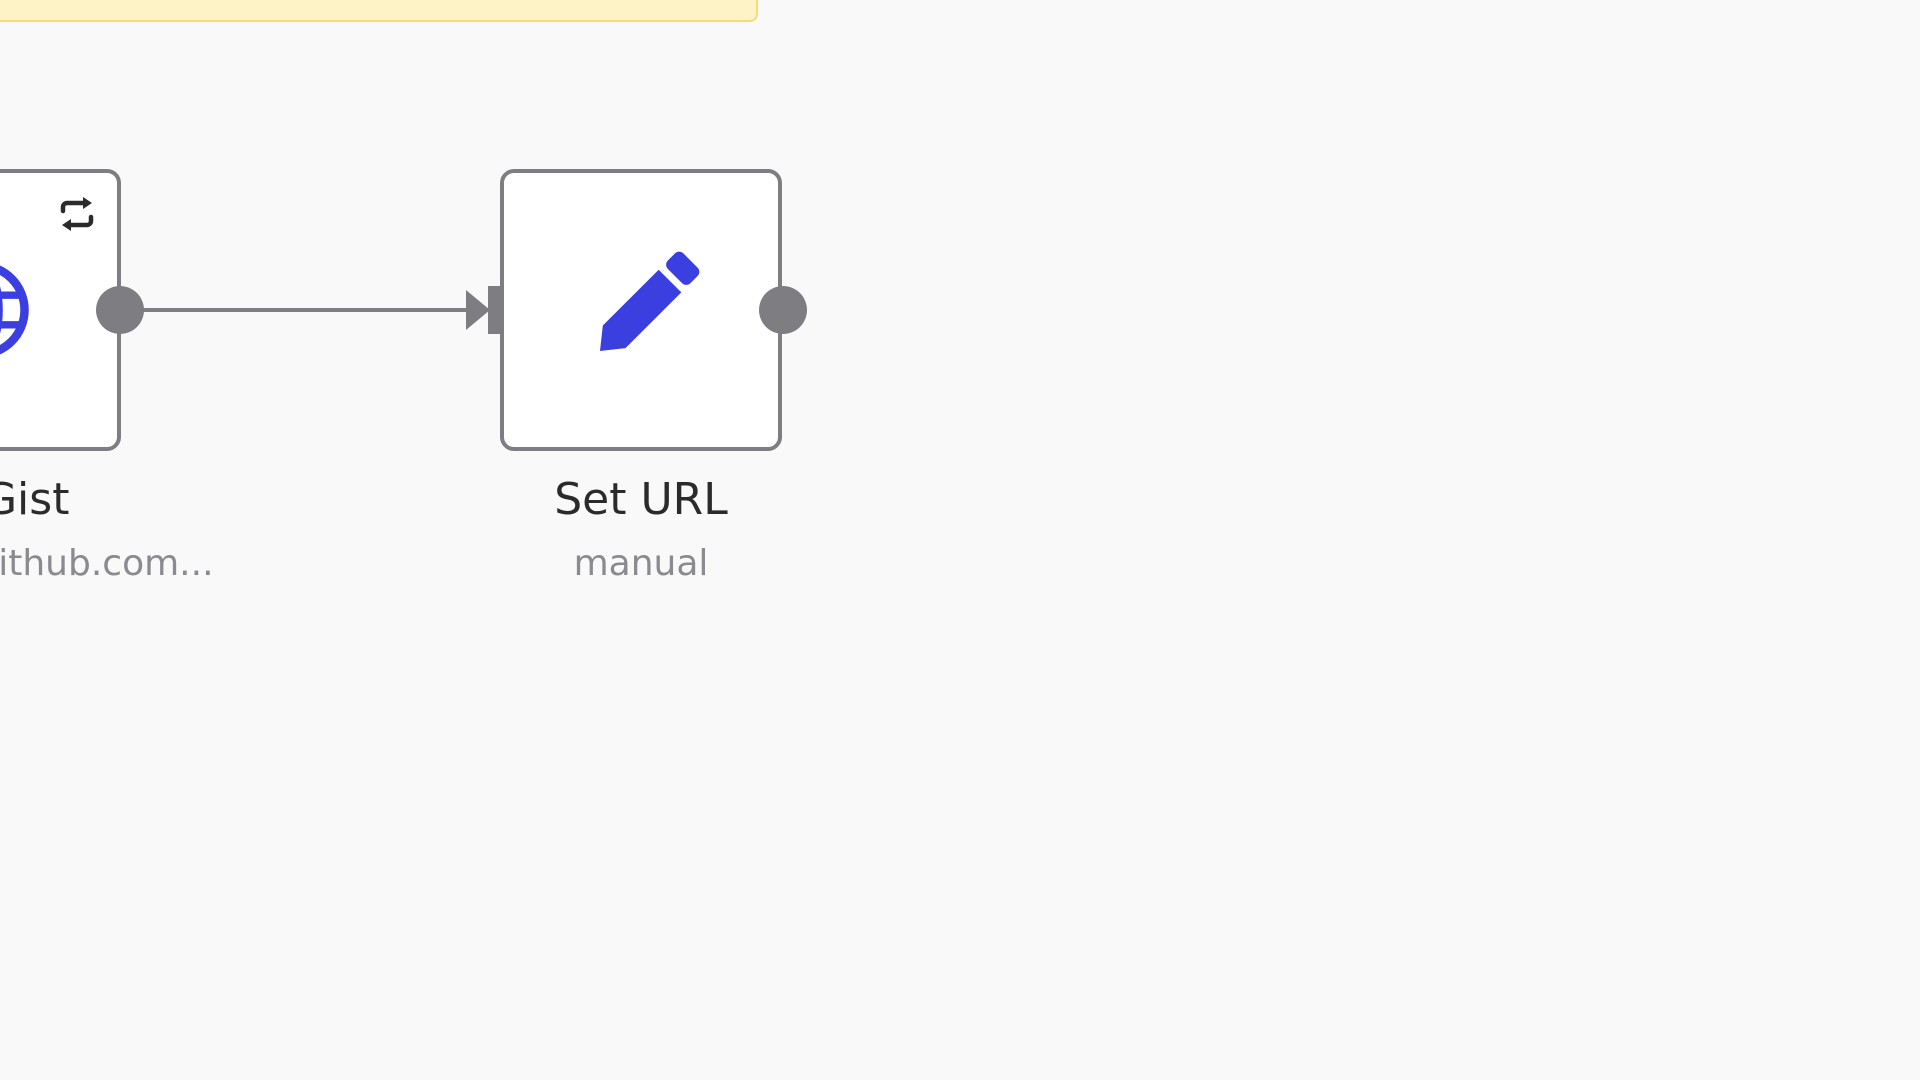 The width and height of the screenshot is (1920, 1080). I want to click on node-subtitle-set-url: manual, so click(641, 563).